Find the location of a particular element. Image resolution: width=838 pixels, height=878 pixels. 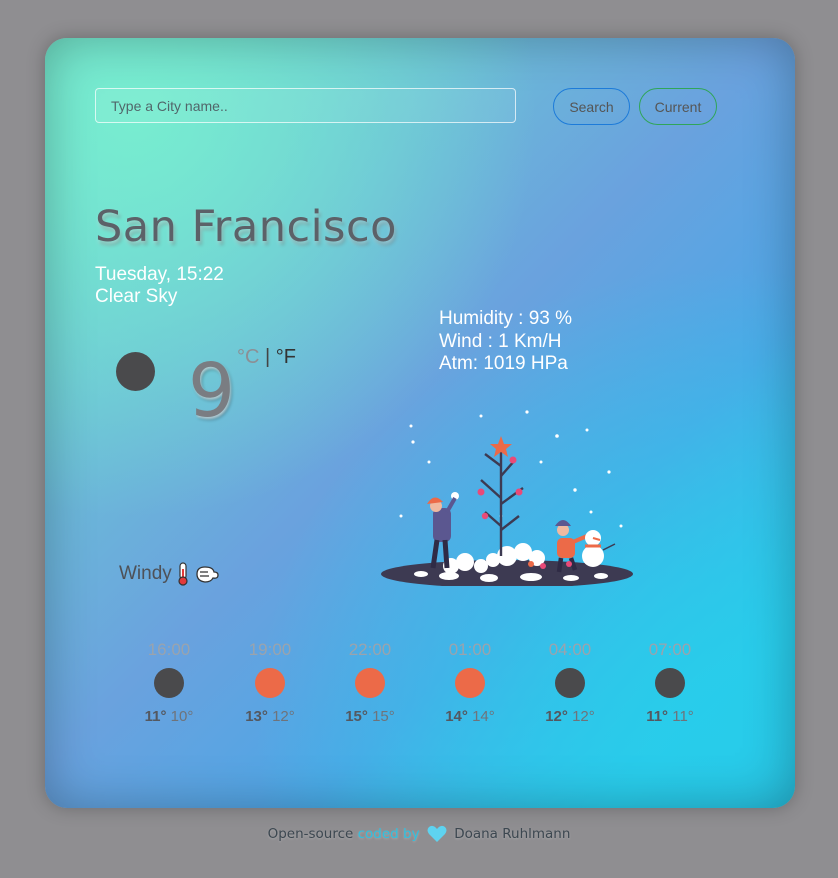

forecast-temps: 13° 12° is located at coordinates (270, 716).